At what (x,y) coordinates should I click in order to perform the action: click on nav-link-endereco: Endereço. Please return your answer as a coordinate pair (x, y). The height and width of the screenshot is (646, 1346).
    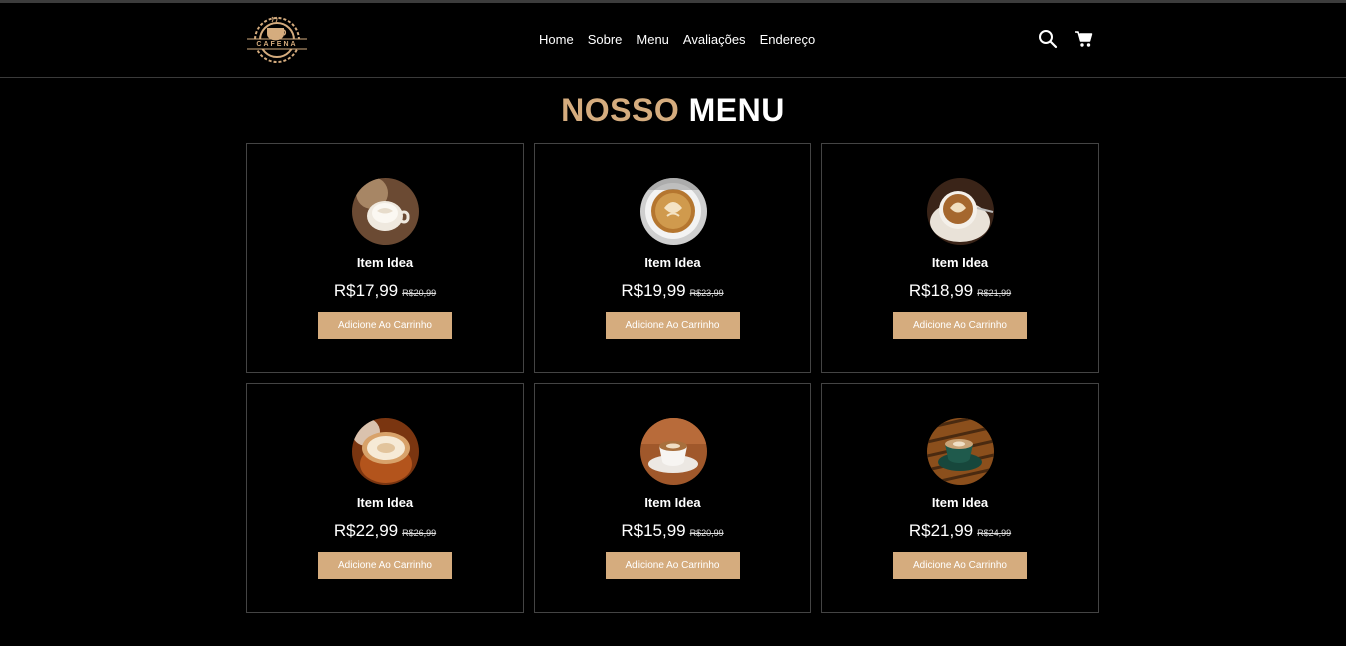
    Looking at the image, I should click on (788, 40).